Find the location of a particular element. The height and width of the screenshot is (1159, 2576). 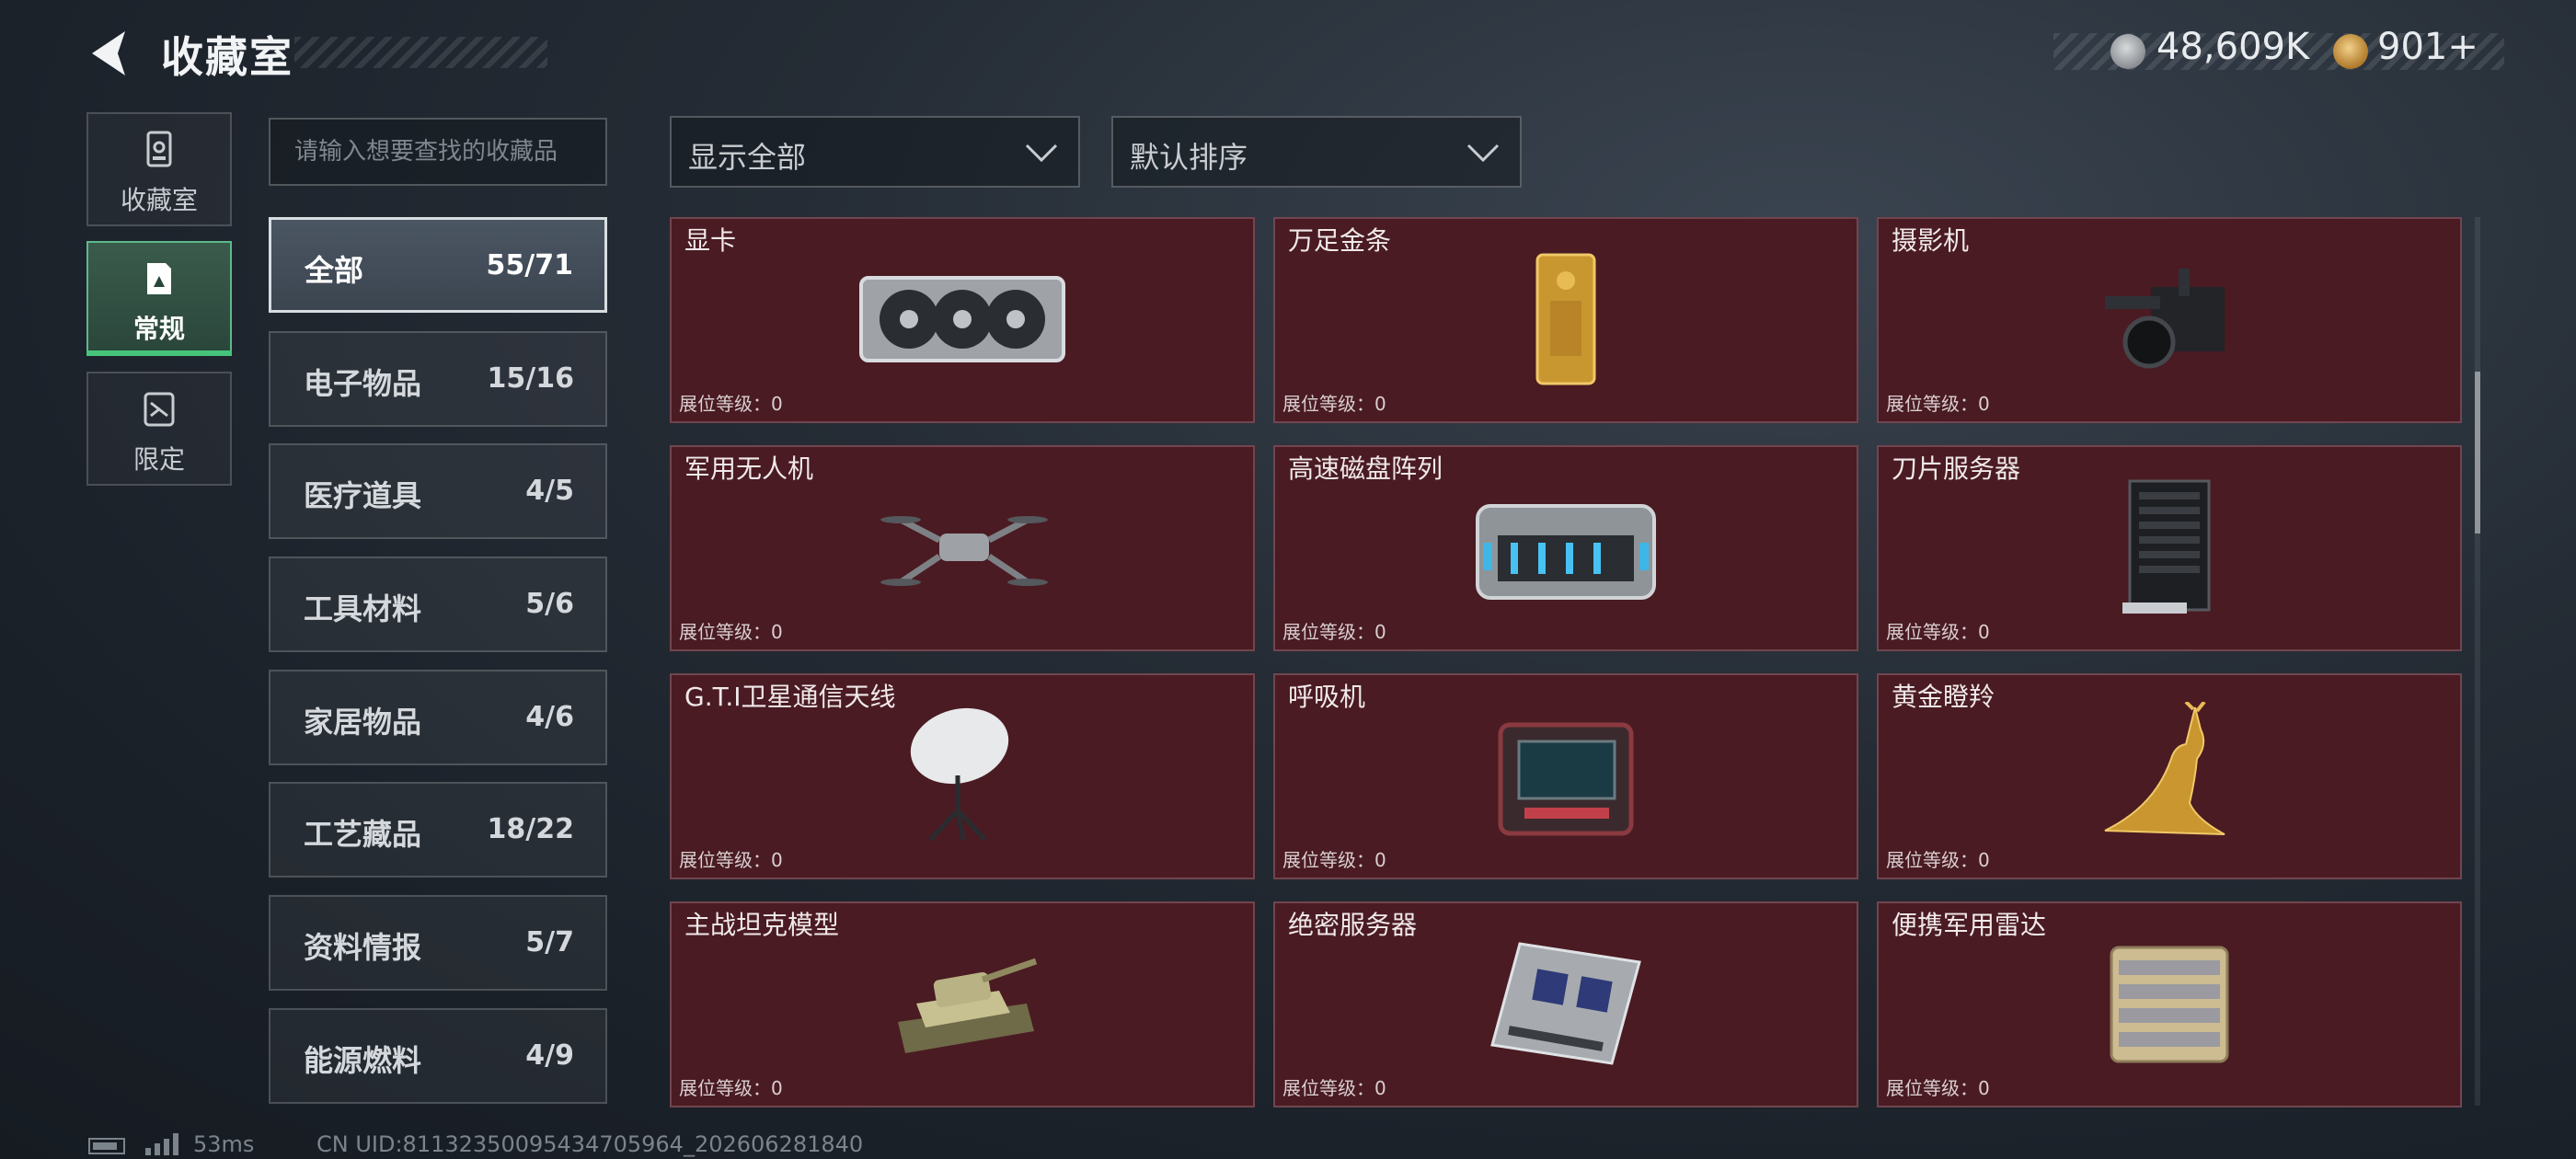

portable-radar-icon is located at coordinates (2169, 1004).